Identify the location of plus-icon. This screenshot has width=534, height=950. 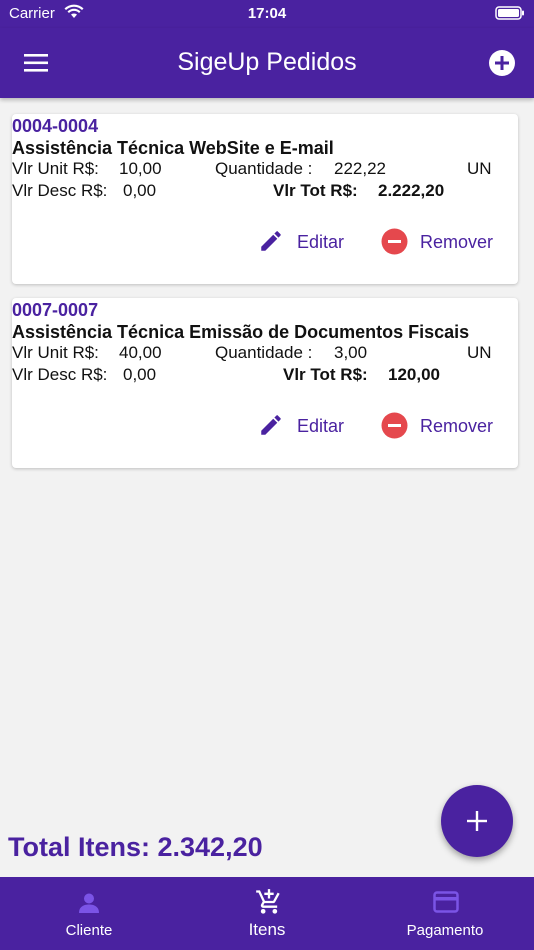
(477, 821).